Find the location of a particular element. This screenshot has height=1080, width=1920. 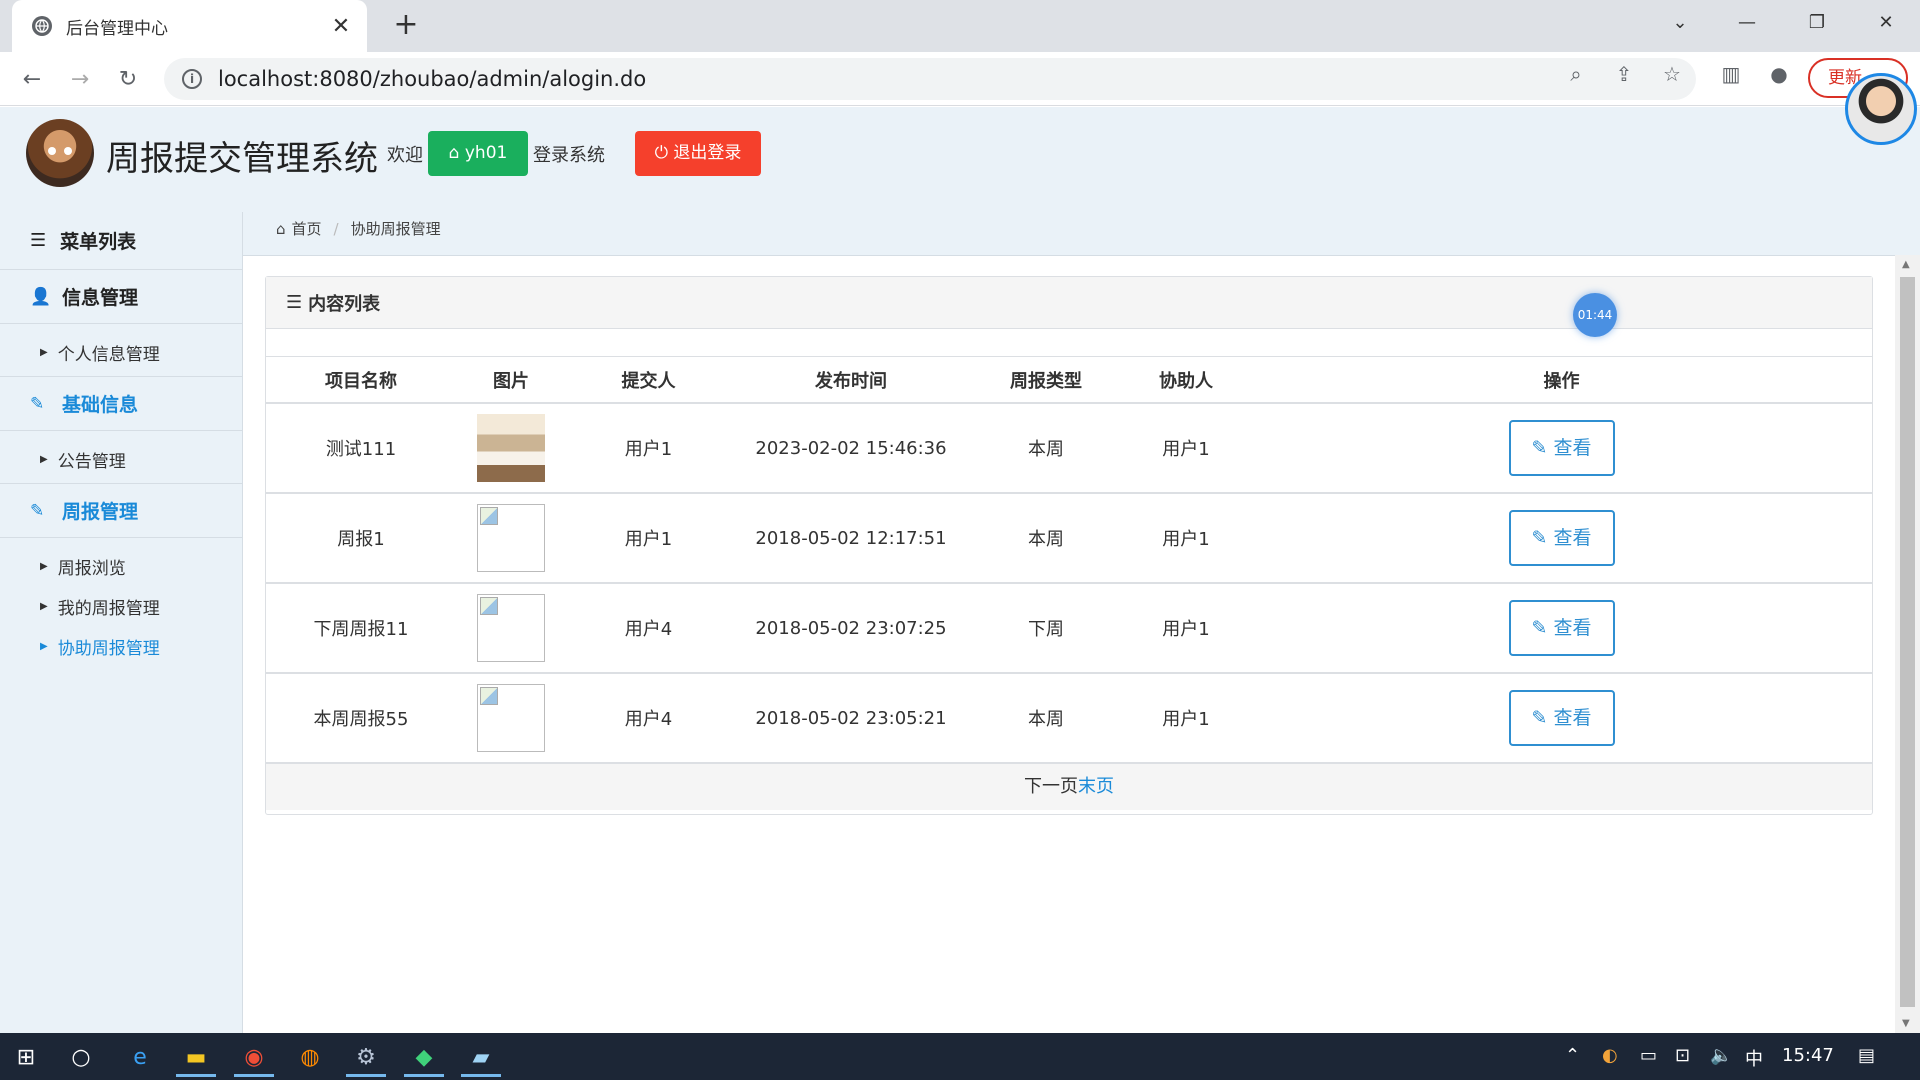

sidebar-item-label: 协助周报管理 is located at coordinates (108, 648).